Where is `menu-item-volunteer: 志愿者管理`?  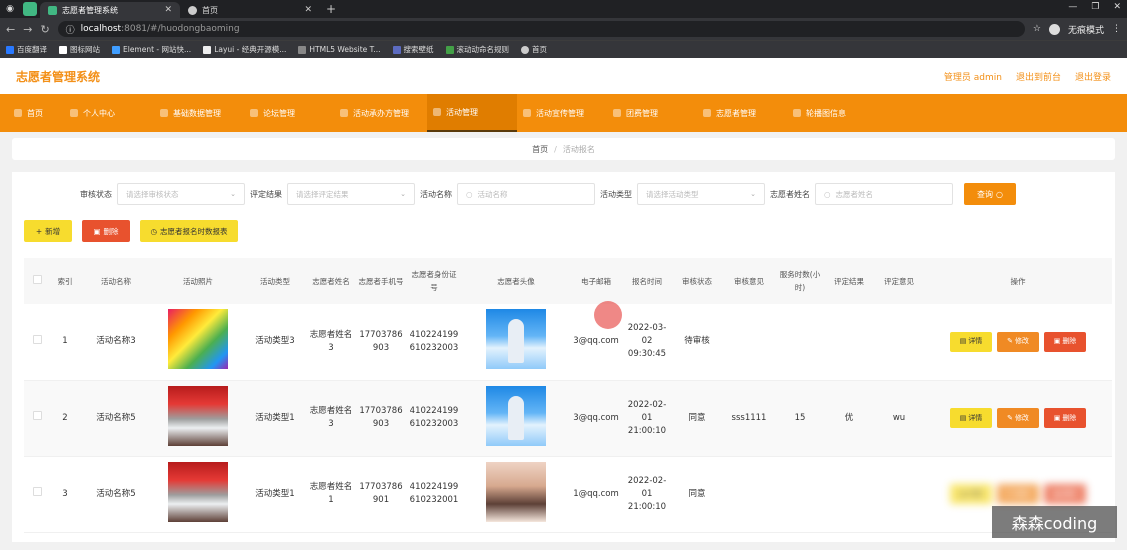
menu-item-volunteer: 志愿者管理 is located at coordinates (742, 113).